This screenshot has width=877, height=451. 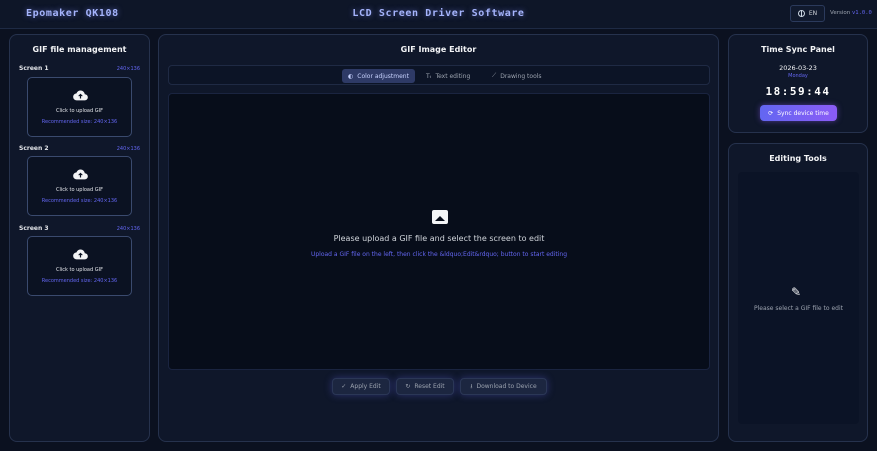 I want to click on panel-title: GIF Image Editor, so click(x=438, y=49).